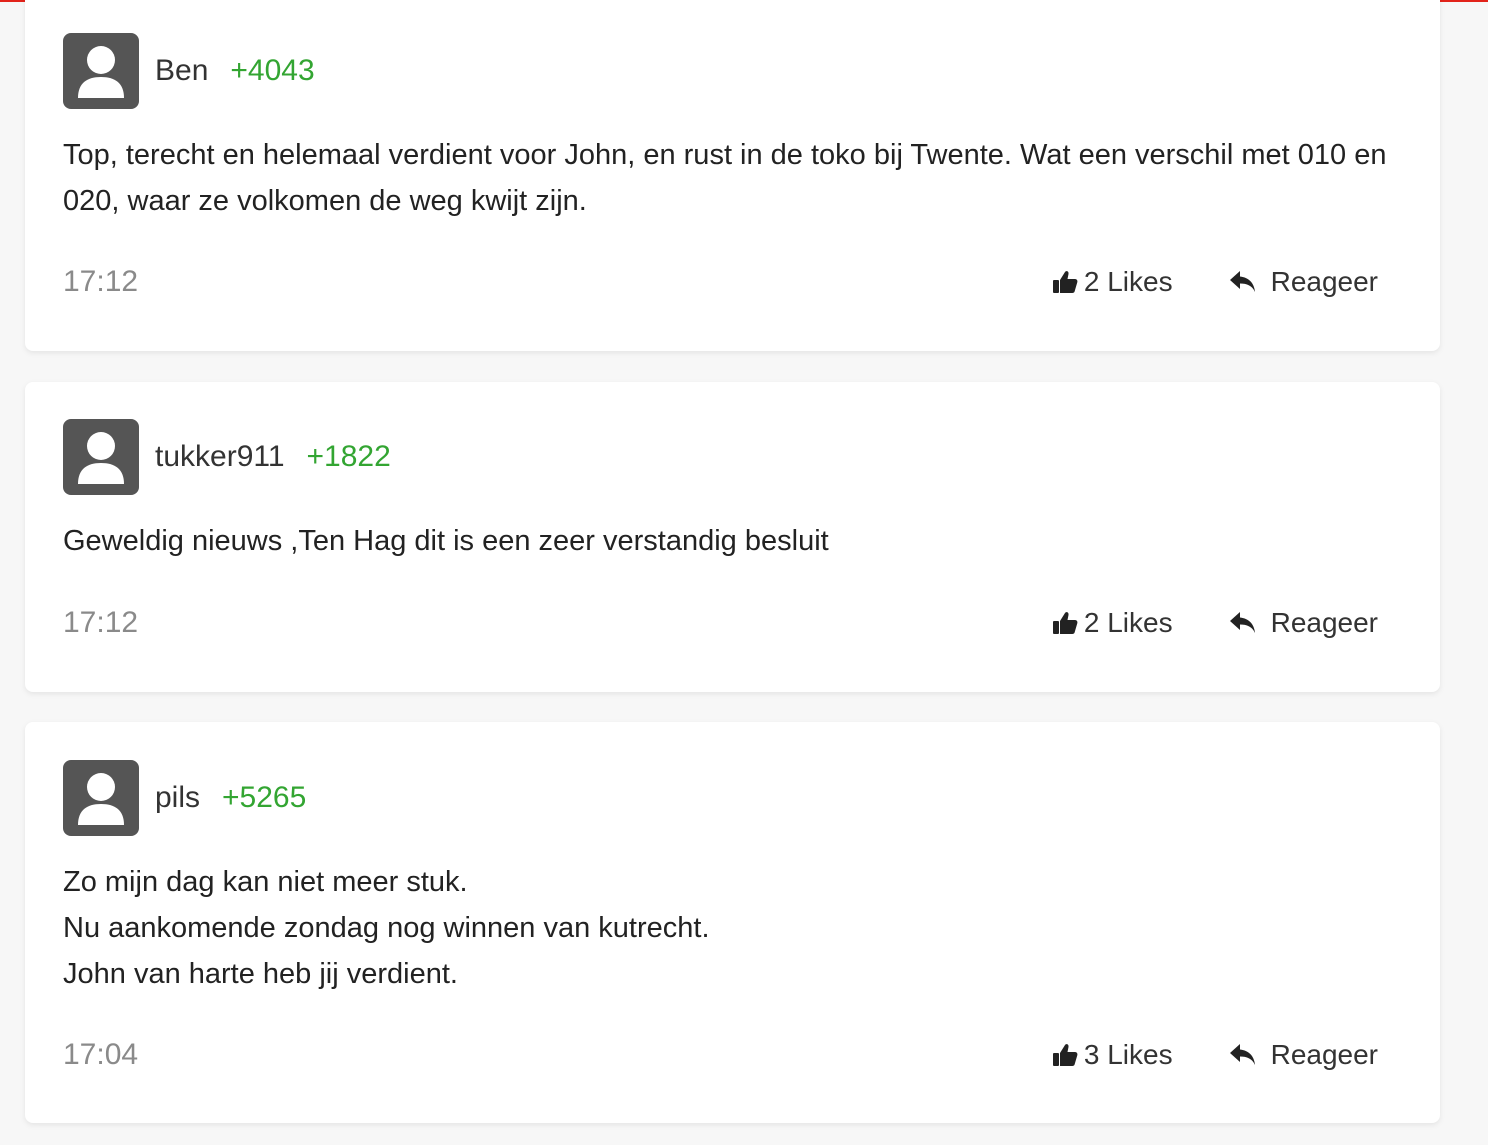 The image size is (1488, 1145). I want to click on comment-timestamp: 17:04, so click(101, 1054).